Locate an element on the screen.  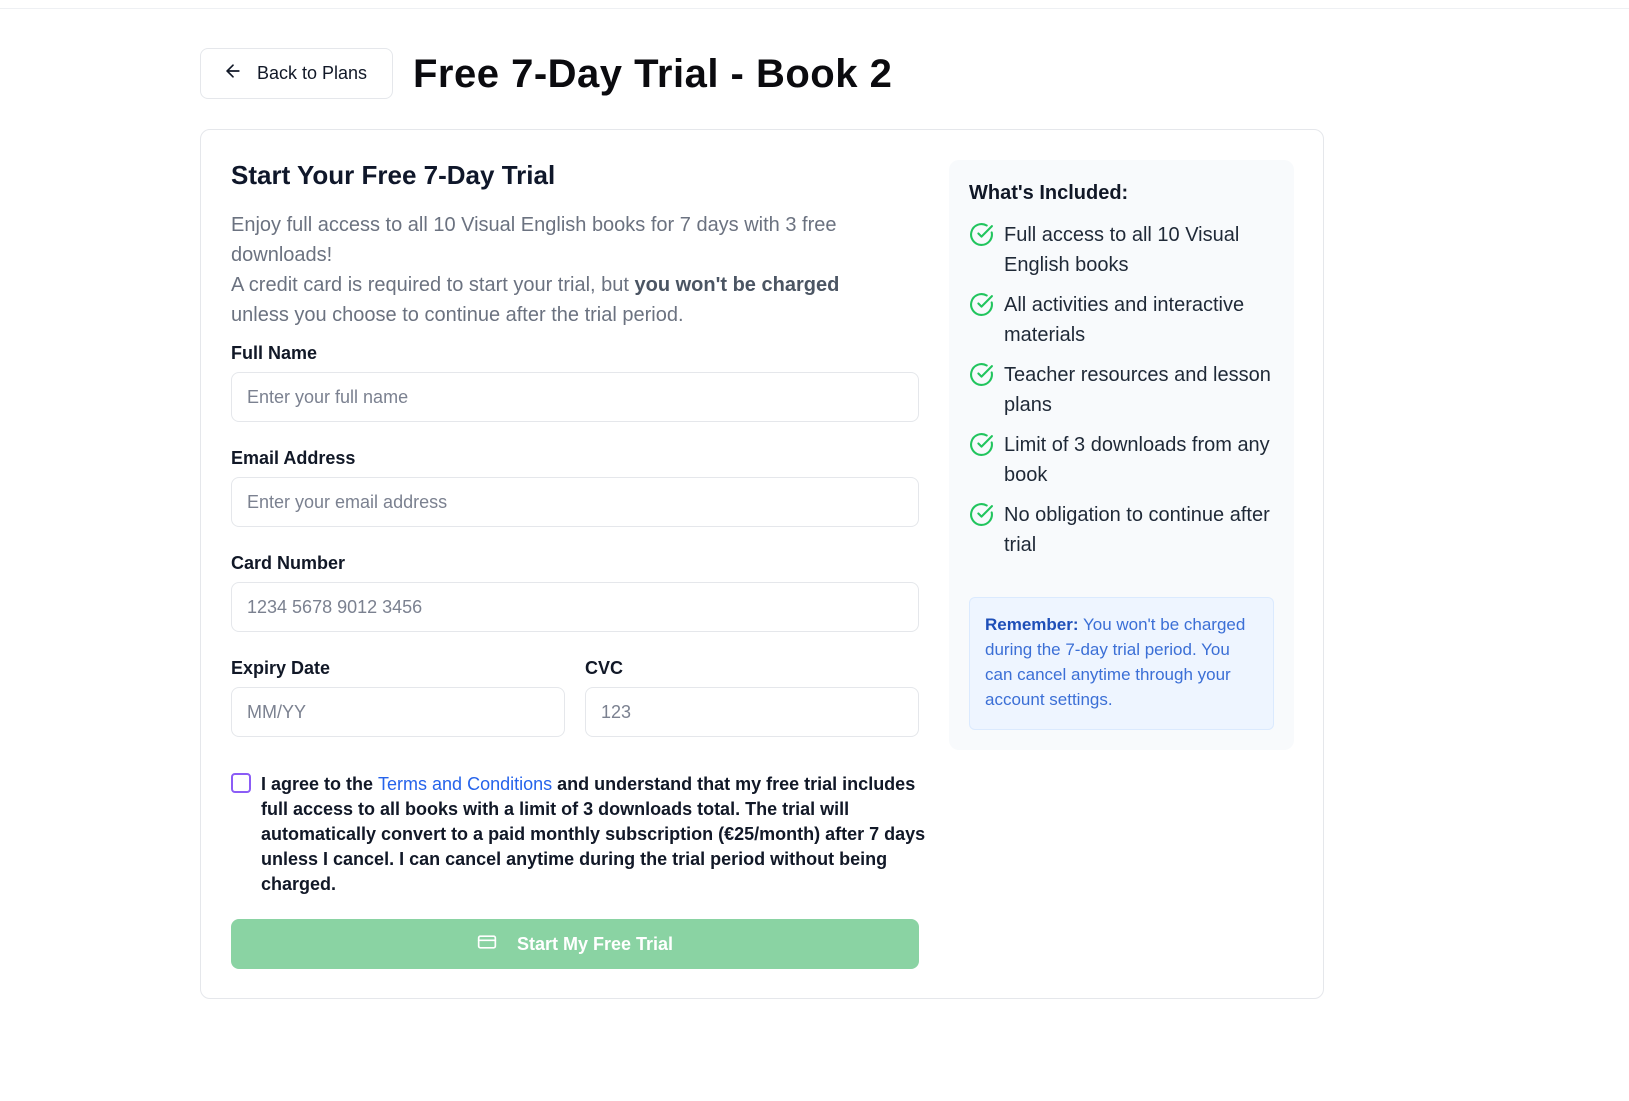
credit-card-icon is located at coordinates (487, 944).